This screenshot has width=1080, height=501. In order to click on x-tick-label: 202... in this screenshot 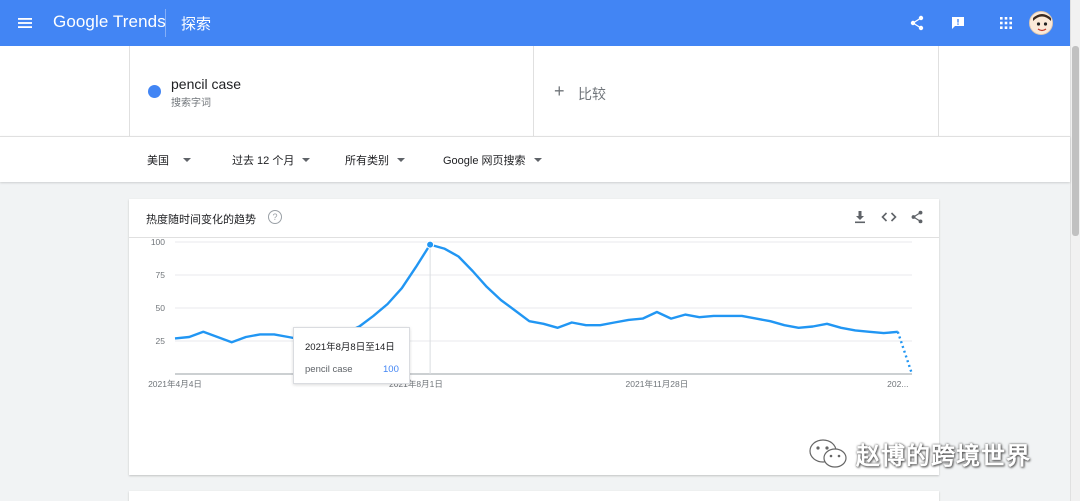, I will do `click(897, 384)`.